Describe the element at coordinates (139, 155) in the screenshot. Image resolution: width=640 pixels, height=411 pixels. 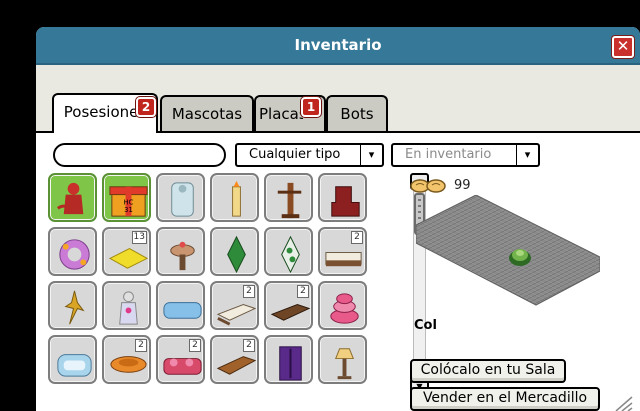
I see `search-input` at that location.